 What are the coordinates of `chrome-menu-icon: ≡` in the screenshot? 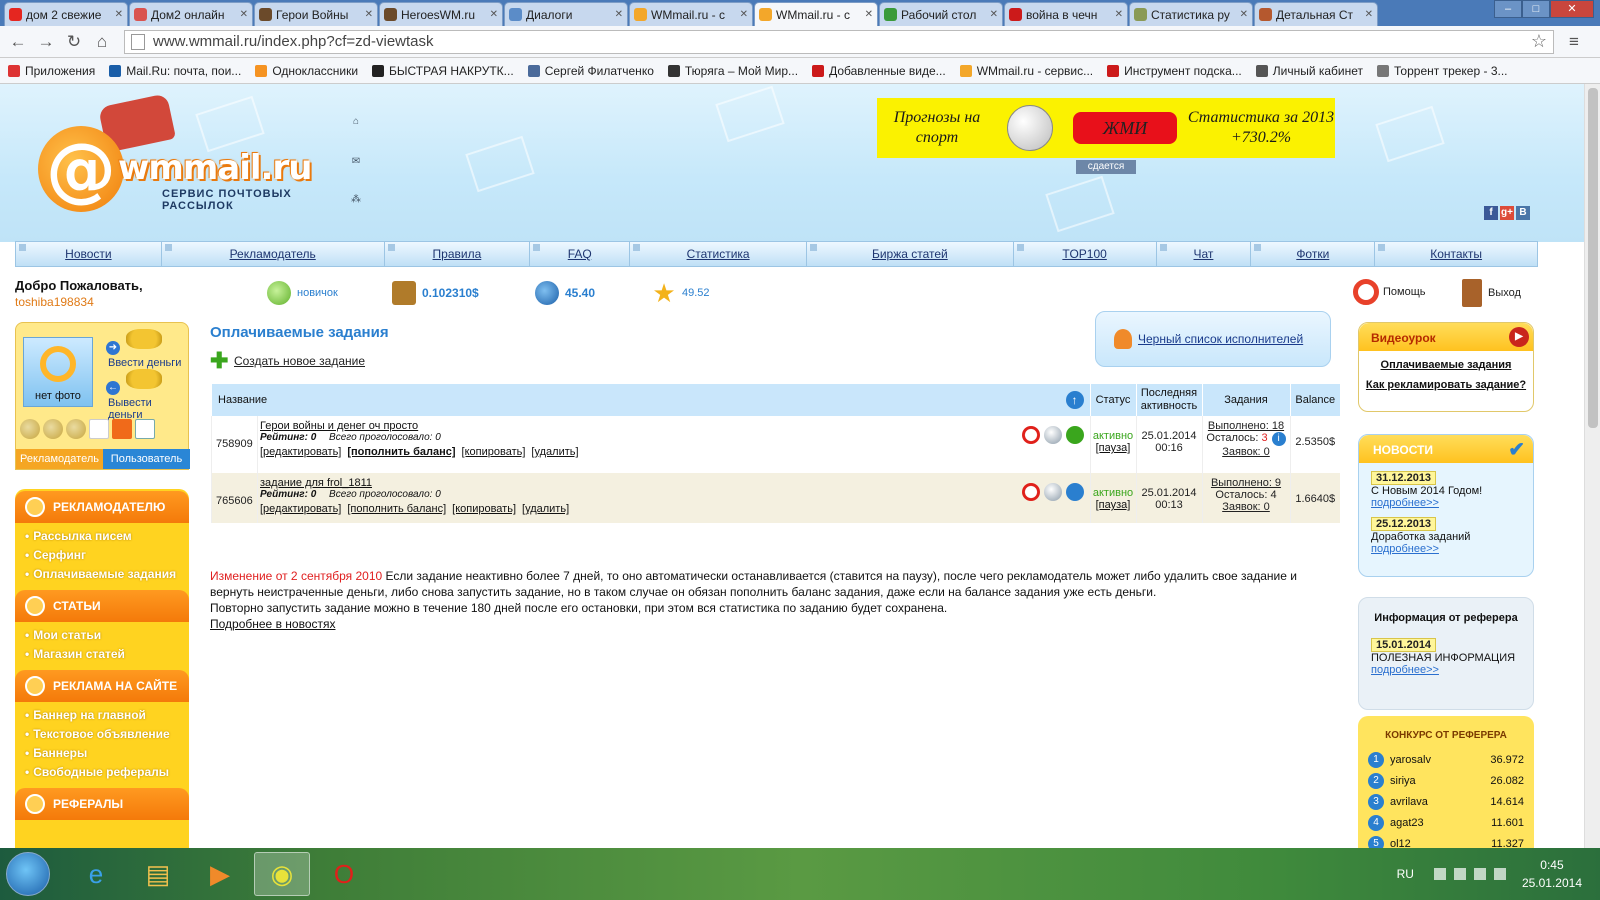 It's located at (1574, 42).